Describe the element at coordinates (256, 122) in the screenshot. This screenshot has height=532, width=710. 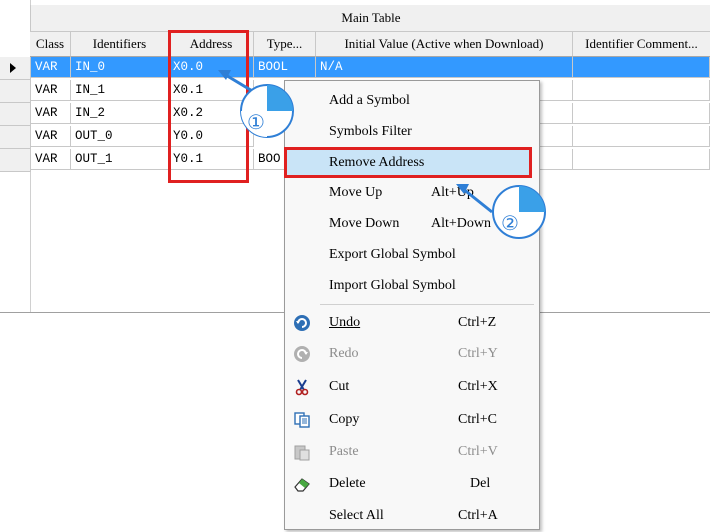
I see `step-1-label: ①` at that location.